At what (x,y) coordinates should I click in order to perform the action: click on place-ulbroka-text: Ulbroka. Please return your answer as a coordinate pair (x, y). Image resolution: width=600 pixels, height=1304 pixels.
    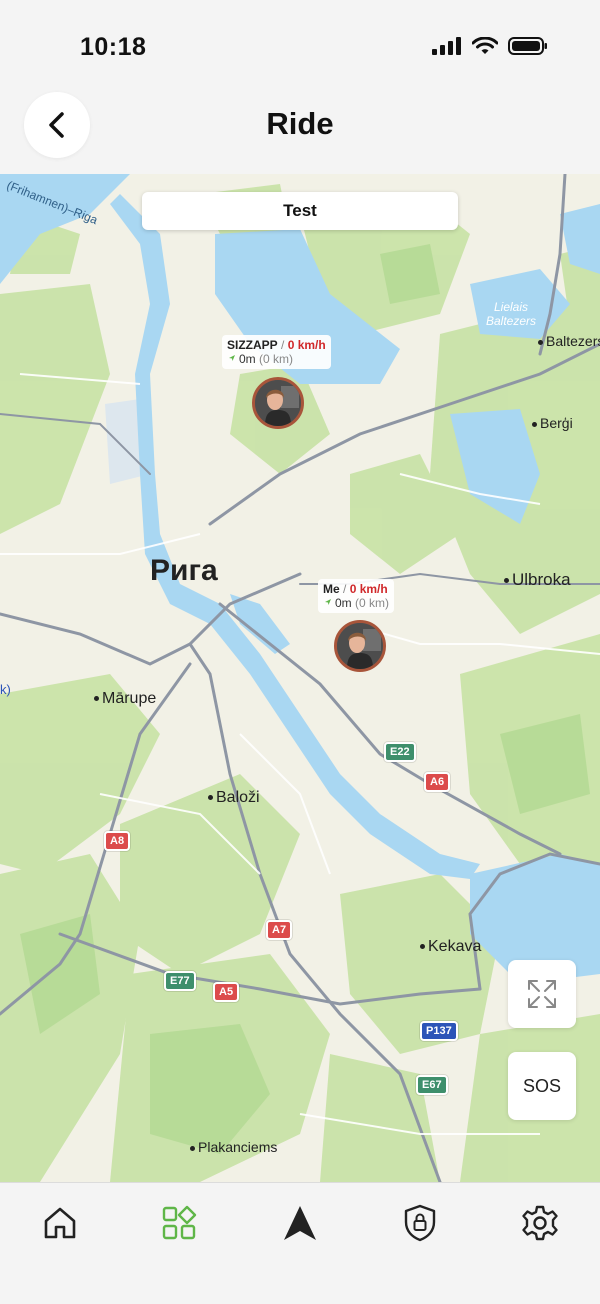
    Looking at the image, I should click on (541, 579).